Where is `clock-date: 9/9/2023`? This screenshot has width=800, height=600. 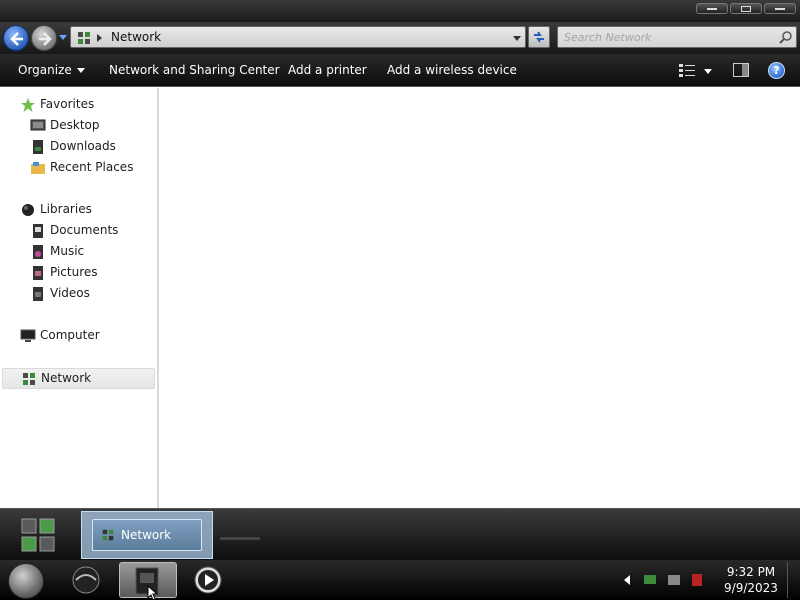 clock-date: 9/9/2023 is located at coordinates (751, 588).